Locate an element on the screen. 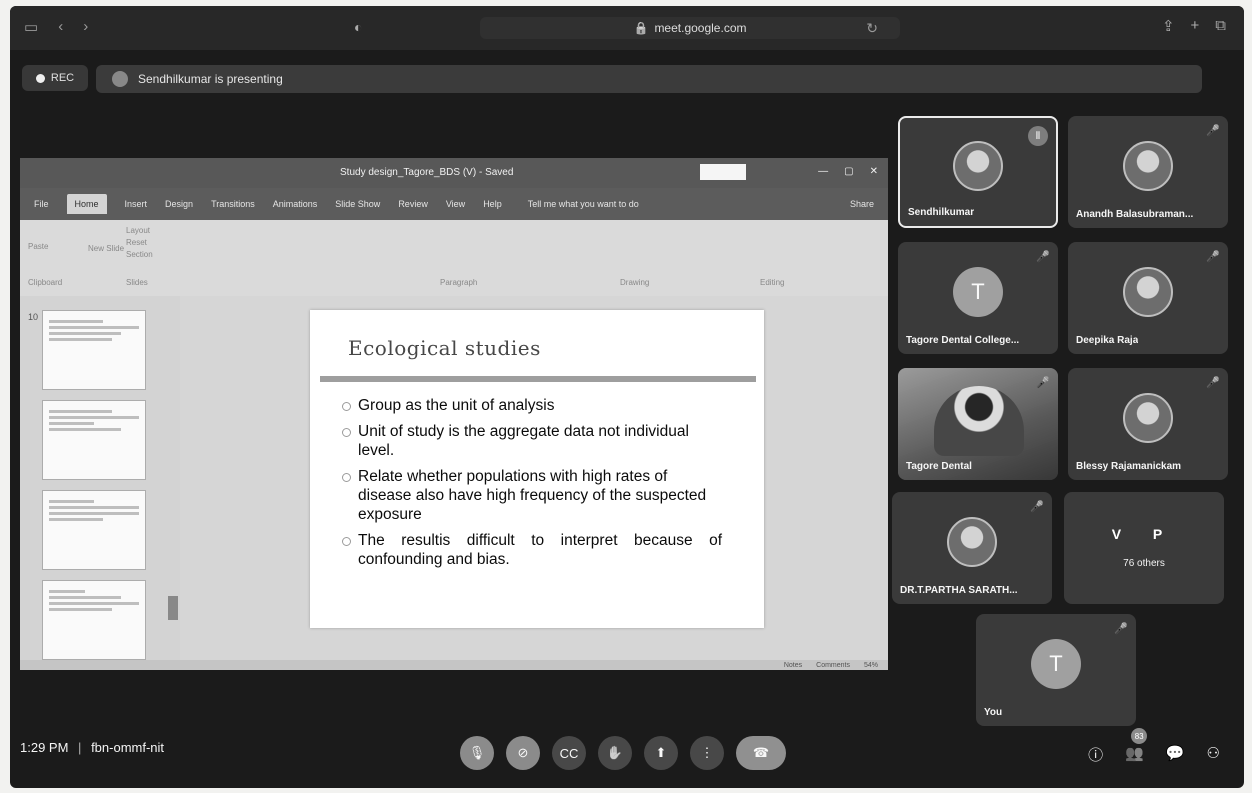  ribbon-paste: Paste is located at coordinates (38, 246).